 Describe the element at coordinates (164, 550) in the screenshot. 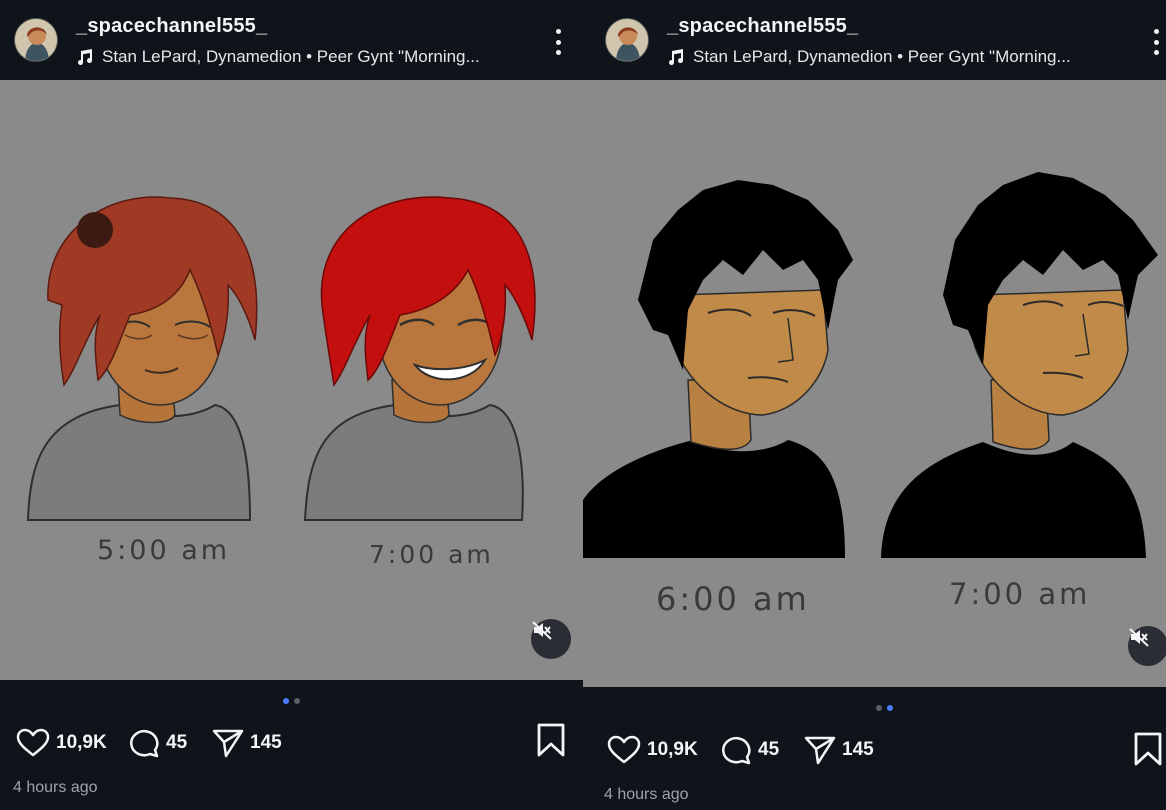

I see `caption-first: 5:00 am` at that location.